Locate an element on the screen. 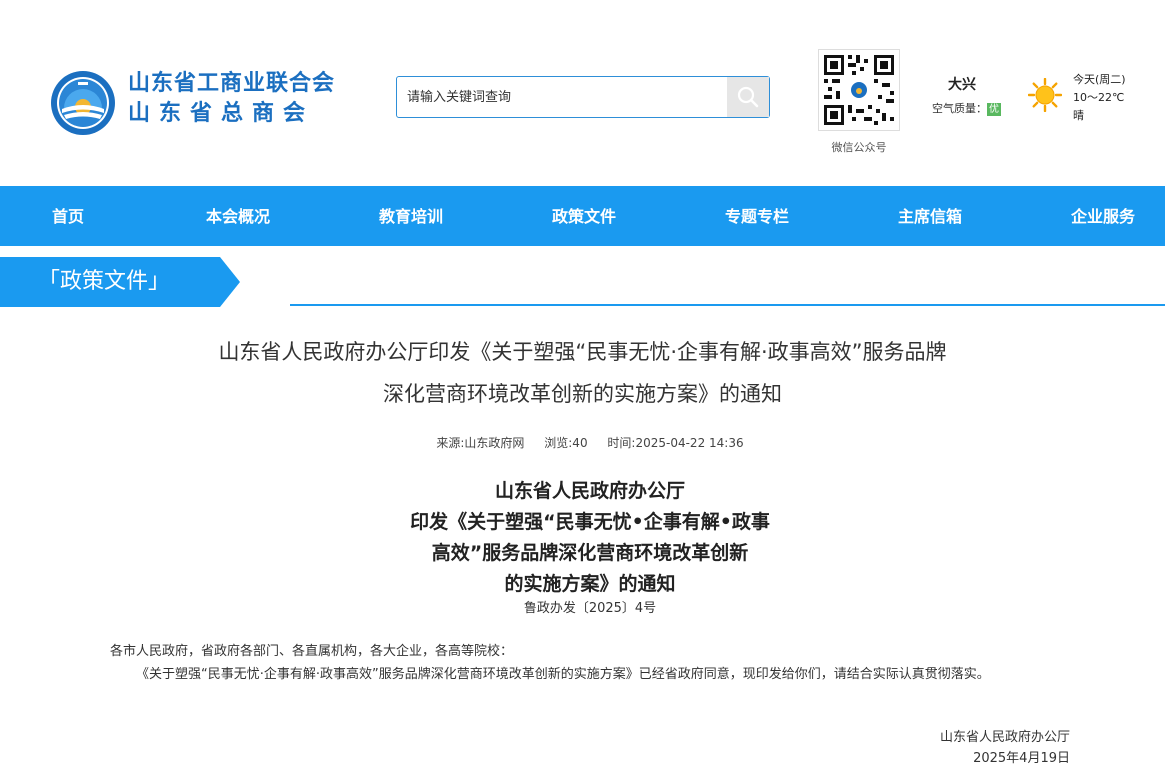 The image size is (1165, 767). nav-item-services: 企业服务 is located at coordinates (1103, 216).